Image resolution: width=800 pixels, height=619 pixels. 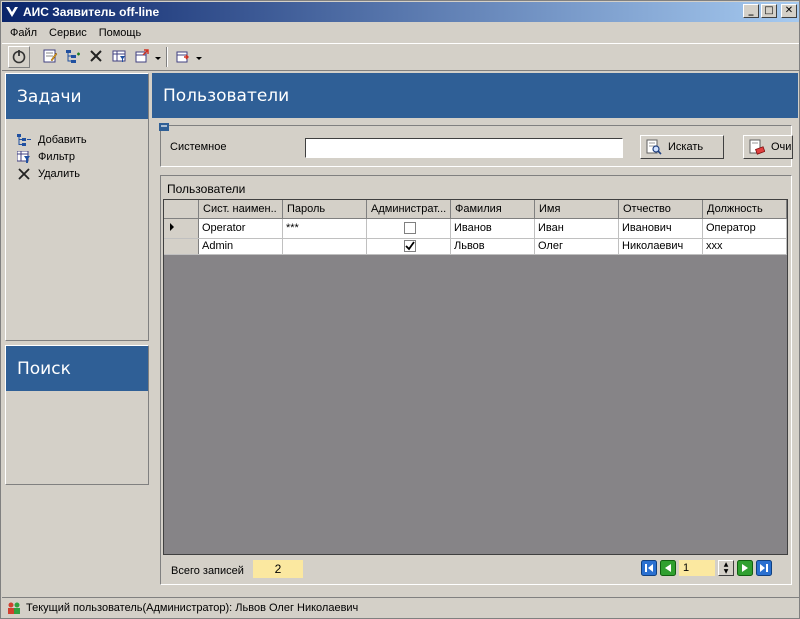 What do you see at coordinates (12, 12) in the screenshot?
I see `app-logo-icon` at bounding box center [12, 12].